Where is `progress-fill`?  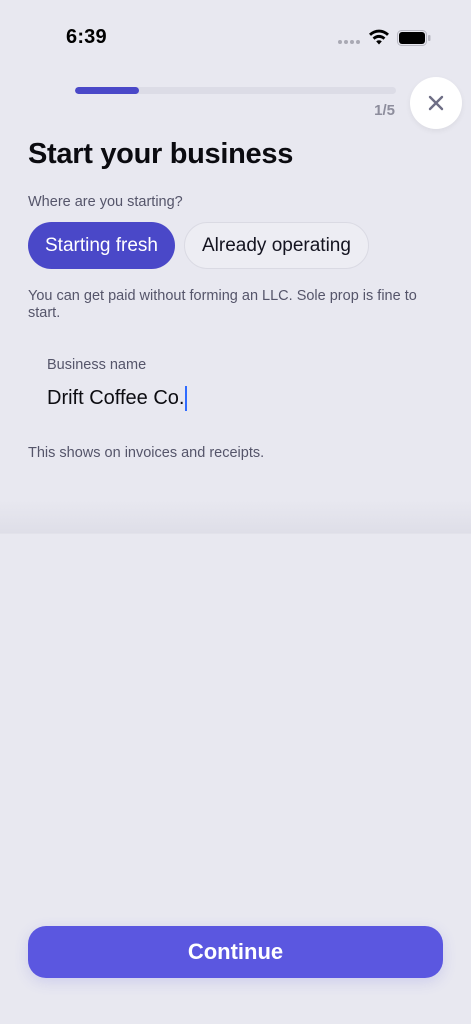
progress-fill is located at coordinates (107, 90).